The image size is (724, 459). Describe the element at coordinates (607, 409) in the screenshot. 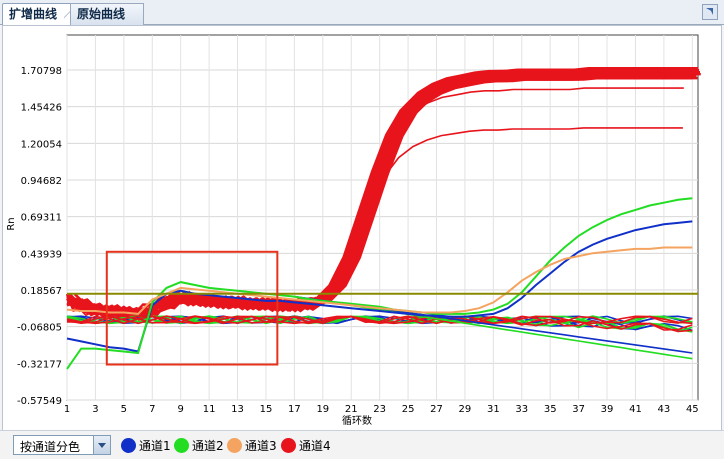

I see `x-tick-label: 39` at that location.